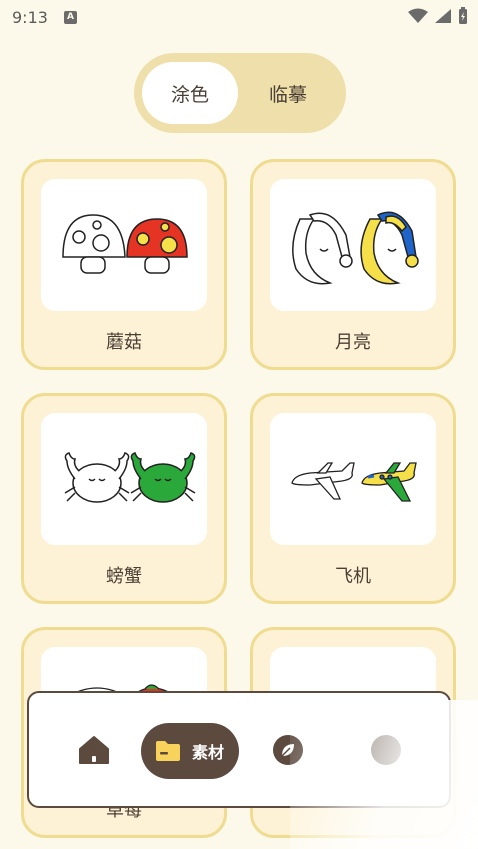 Image resolution: width=478 pixels, height=849 pixels. I want to click on status-bar: 9:13 A, so click(239, 17).